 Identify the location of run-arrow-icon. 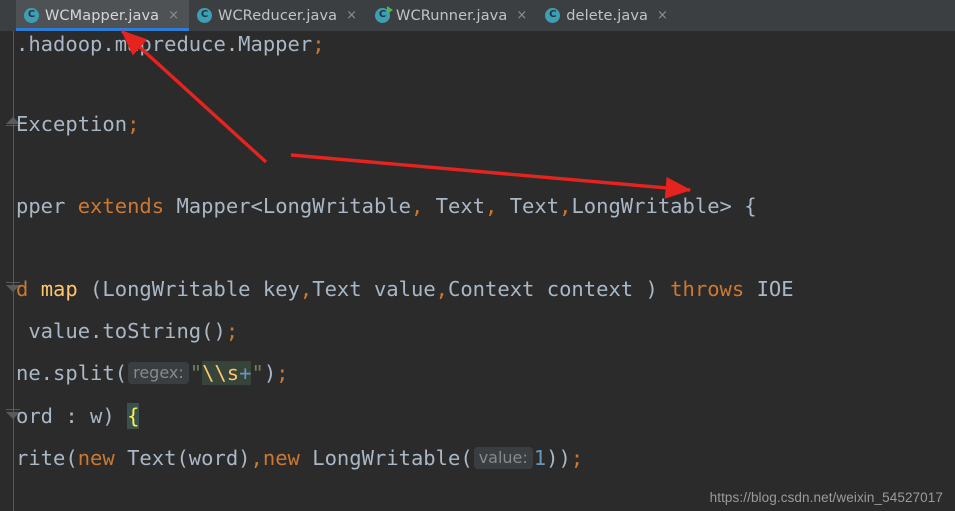
(390, 10).